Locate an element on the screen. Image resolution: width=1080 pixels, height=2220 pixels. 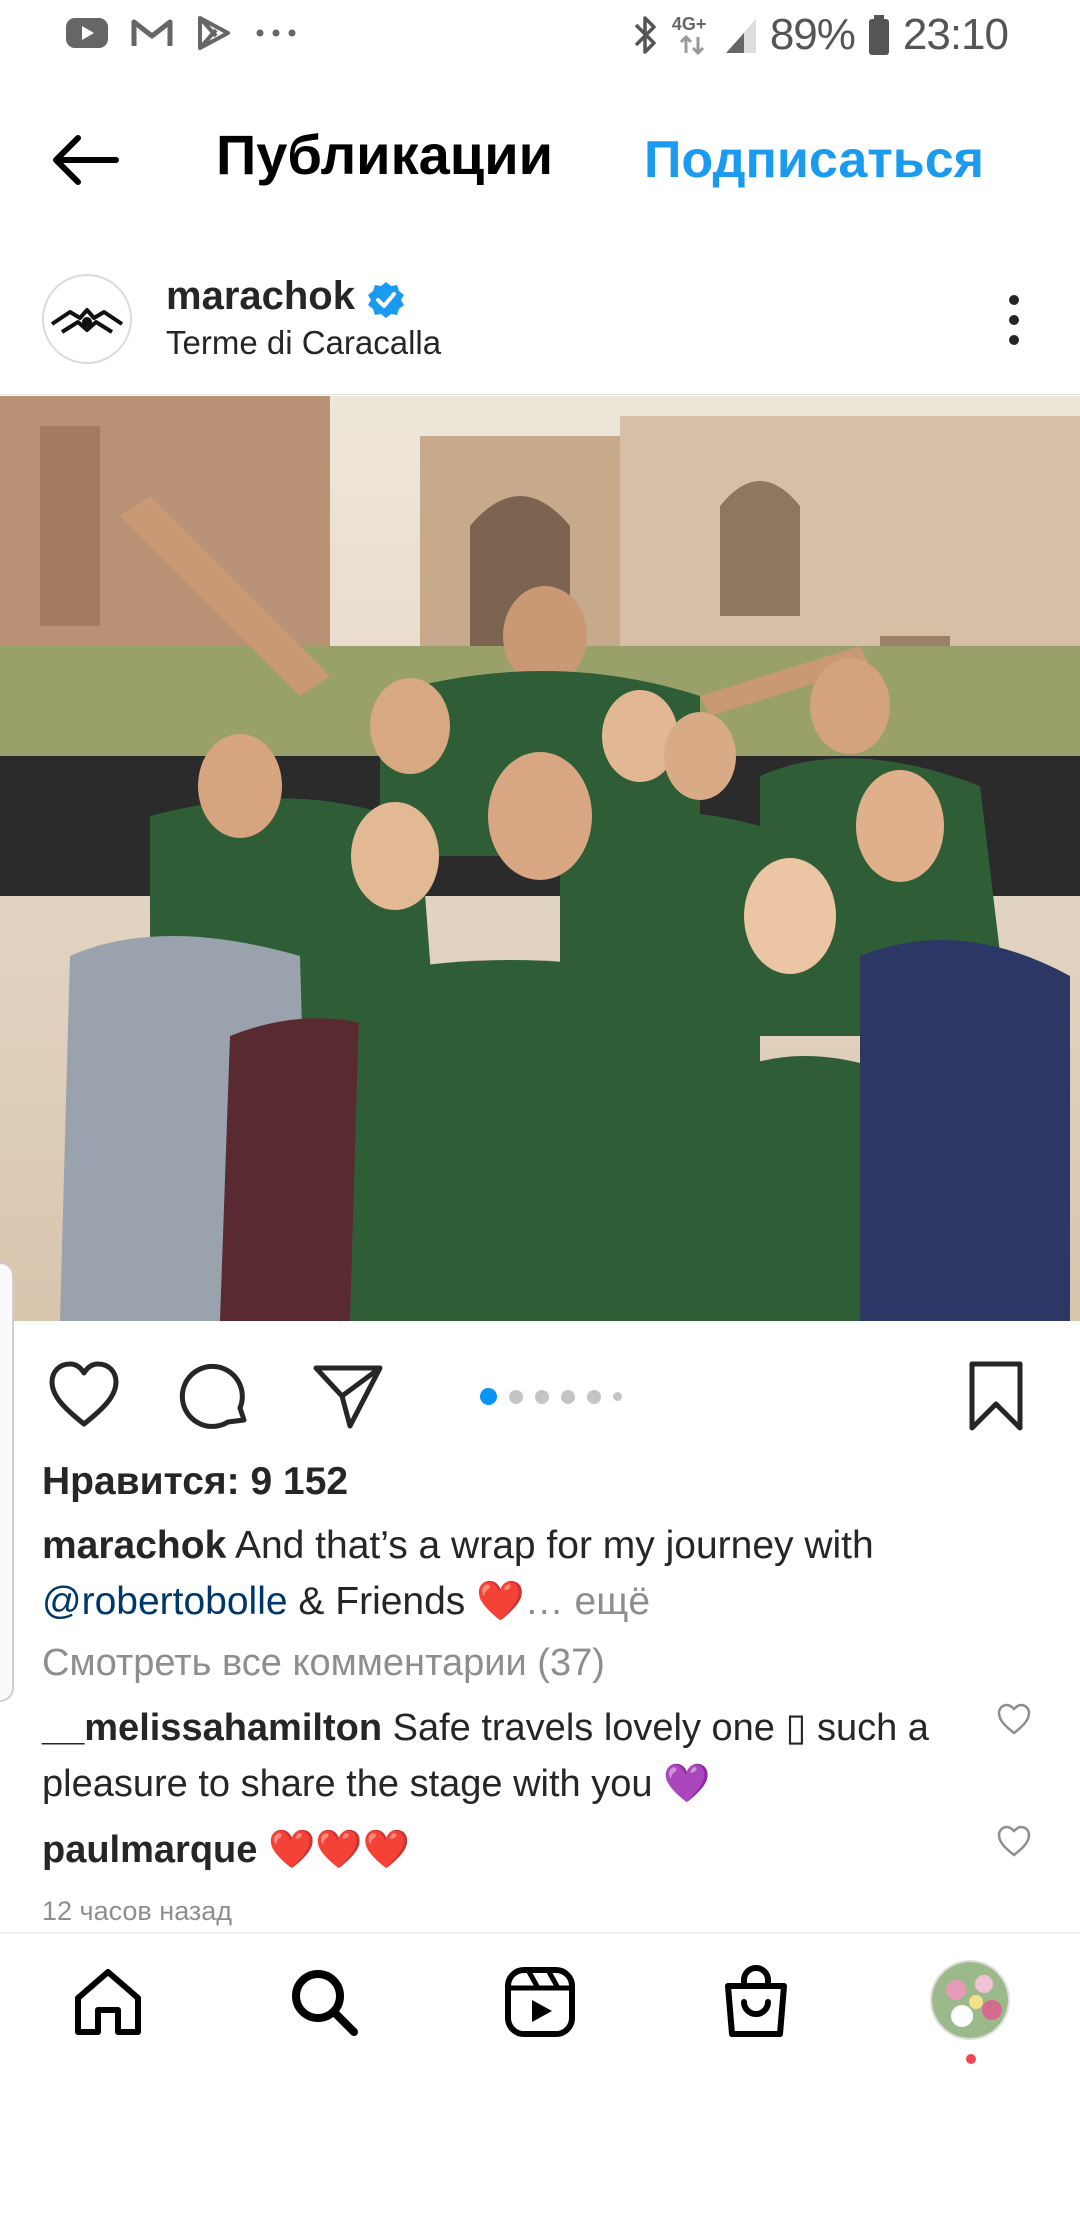
like-heart-icon is located at coordinates (84, 1396).